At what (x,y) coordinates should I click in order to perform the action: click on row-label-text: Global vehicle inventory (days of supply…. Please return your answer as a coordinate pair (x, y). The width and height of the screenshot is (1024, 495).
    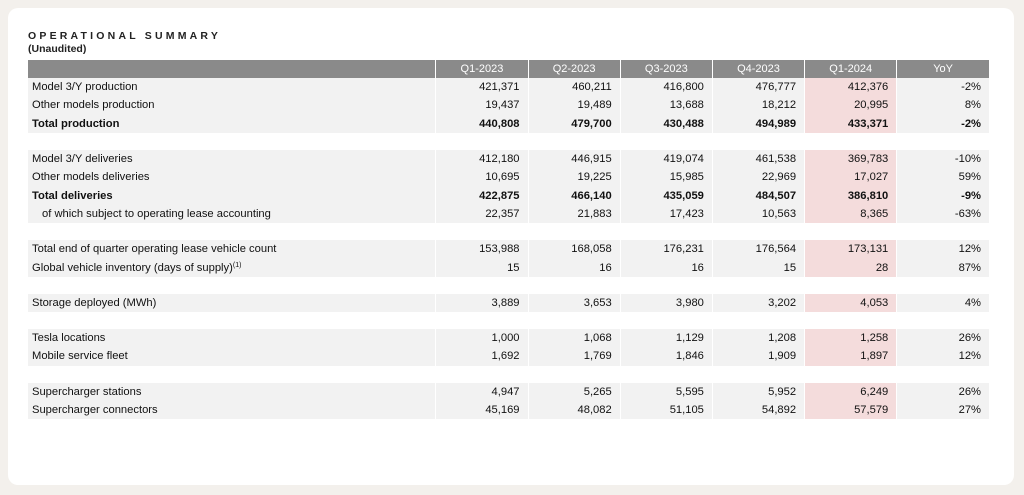
    Looking at the image, I should click on (132, 267).